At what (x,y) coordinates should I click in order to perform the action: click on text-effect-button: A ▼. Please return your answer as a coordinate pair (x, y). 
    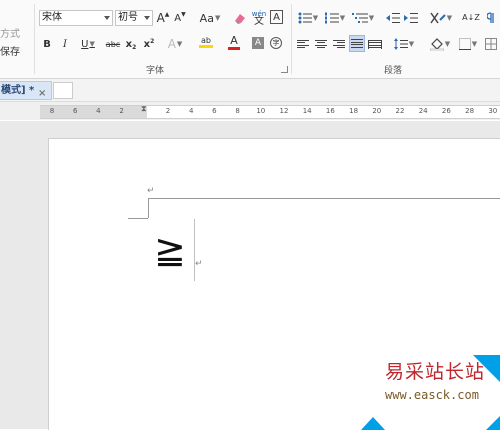
    Looking at the image, I should click on (175, 44).